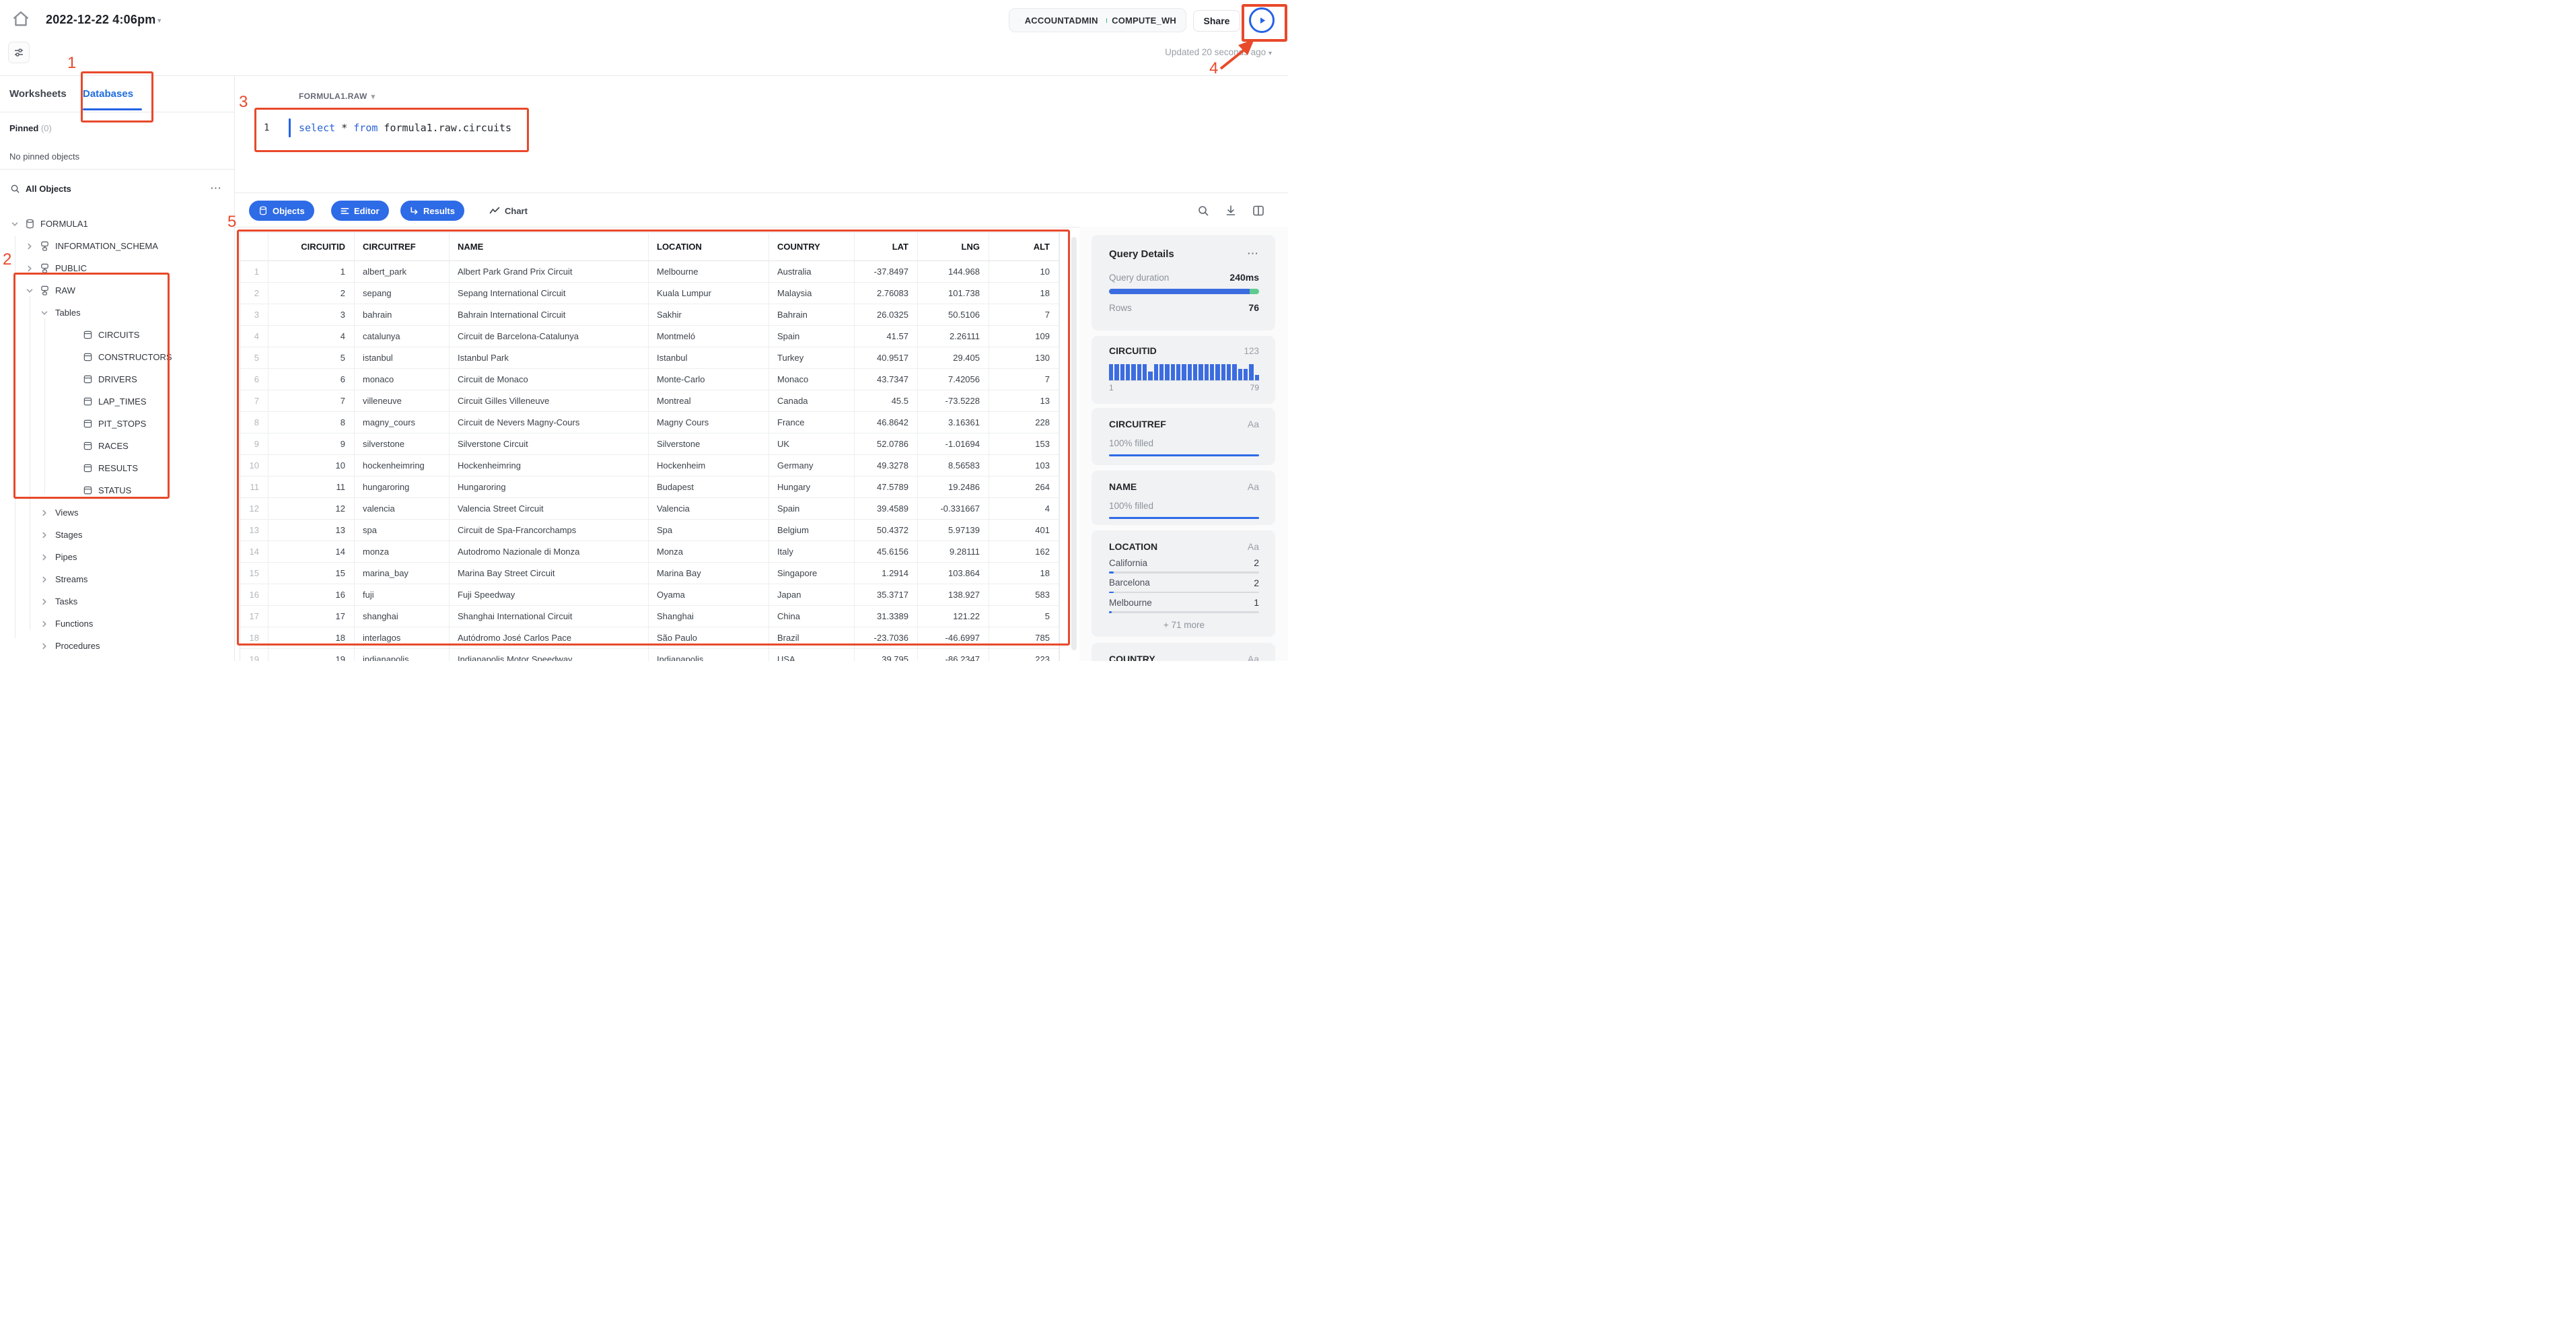  I want to click on table-cell: 7, so click(1024, 315).